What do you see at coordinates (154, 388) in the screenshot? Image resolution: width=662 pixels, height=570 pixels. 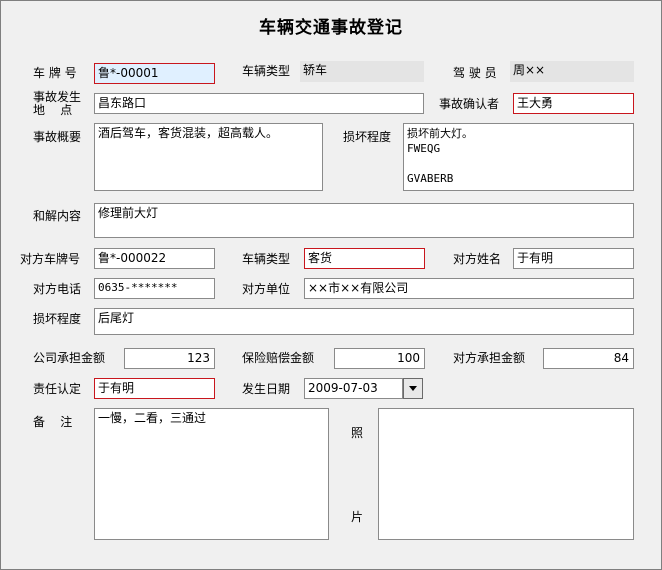 I see `responsibility-input: 于有明` at bounding box center [154, 388].